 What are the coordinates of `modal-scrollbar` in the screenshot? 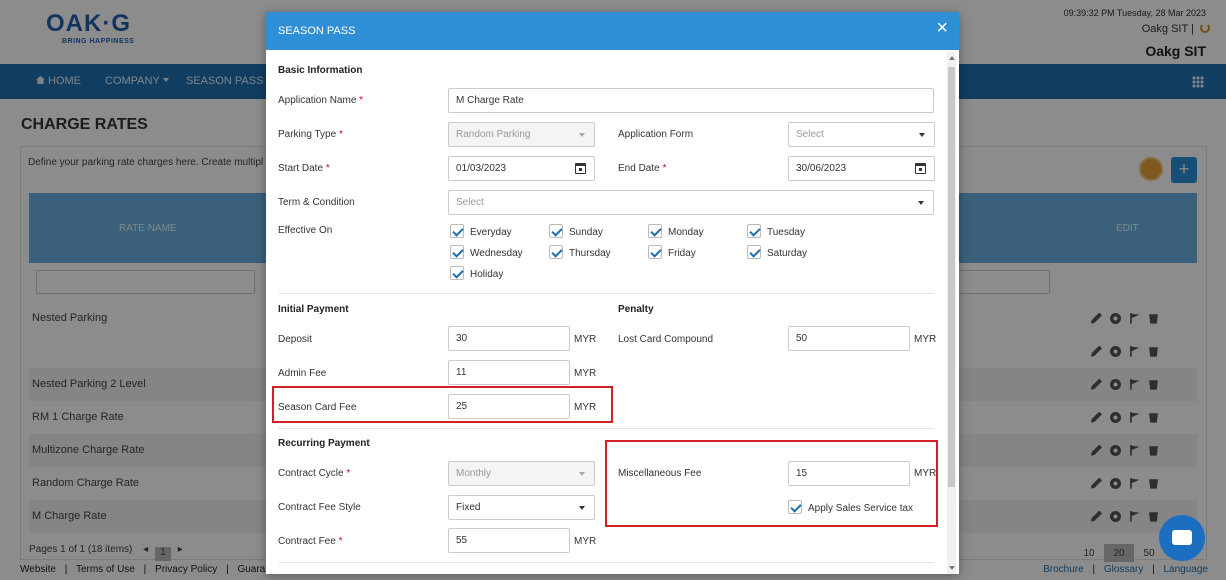 It's located at (951, 313).